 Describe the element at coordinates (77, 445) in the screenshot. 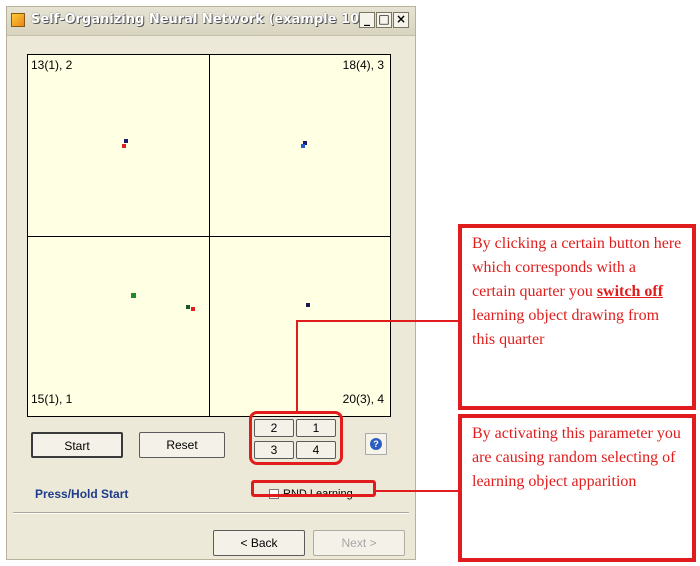

I see `start-button: Start` at that location.